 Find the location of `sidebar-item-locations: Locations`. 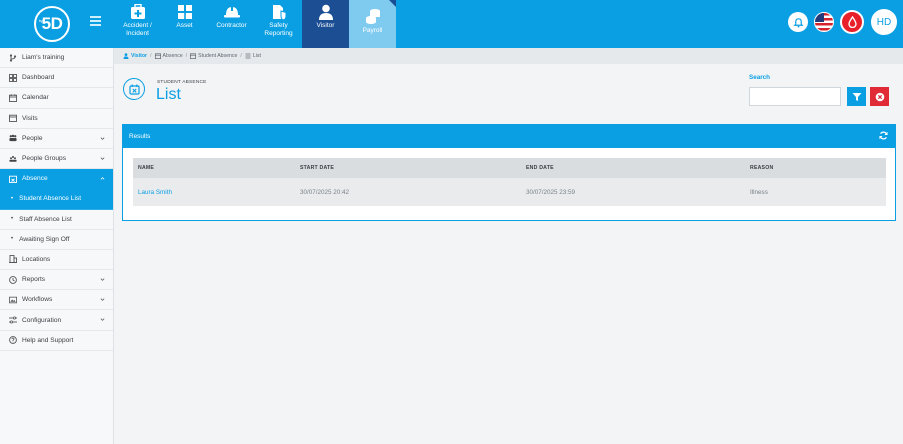

sidebar-item-locations: Locations is located at coordinates (56, 260).